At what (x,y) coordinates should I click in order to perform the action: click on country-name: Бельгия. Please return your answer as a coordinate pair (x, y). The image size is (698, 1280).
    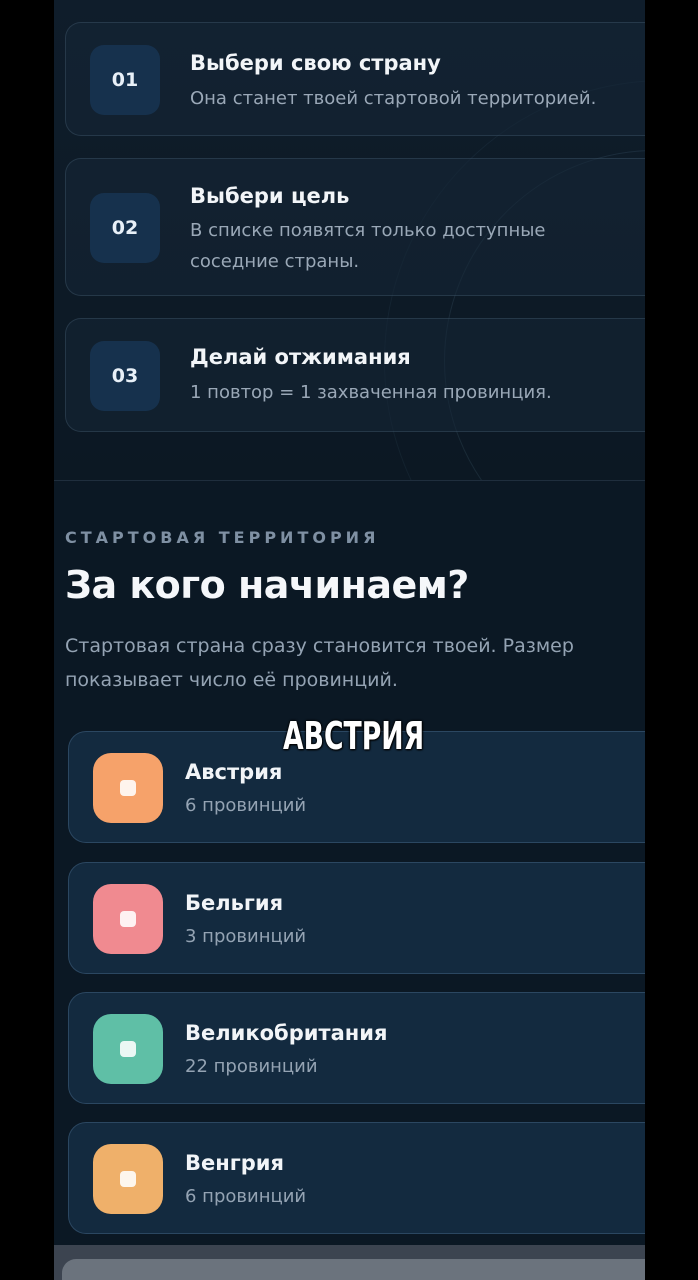
    Looking at the image, I should click on (234, 903).